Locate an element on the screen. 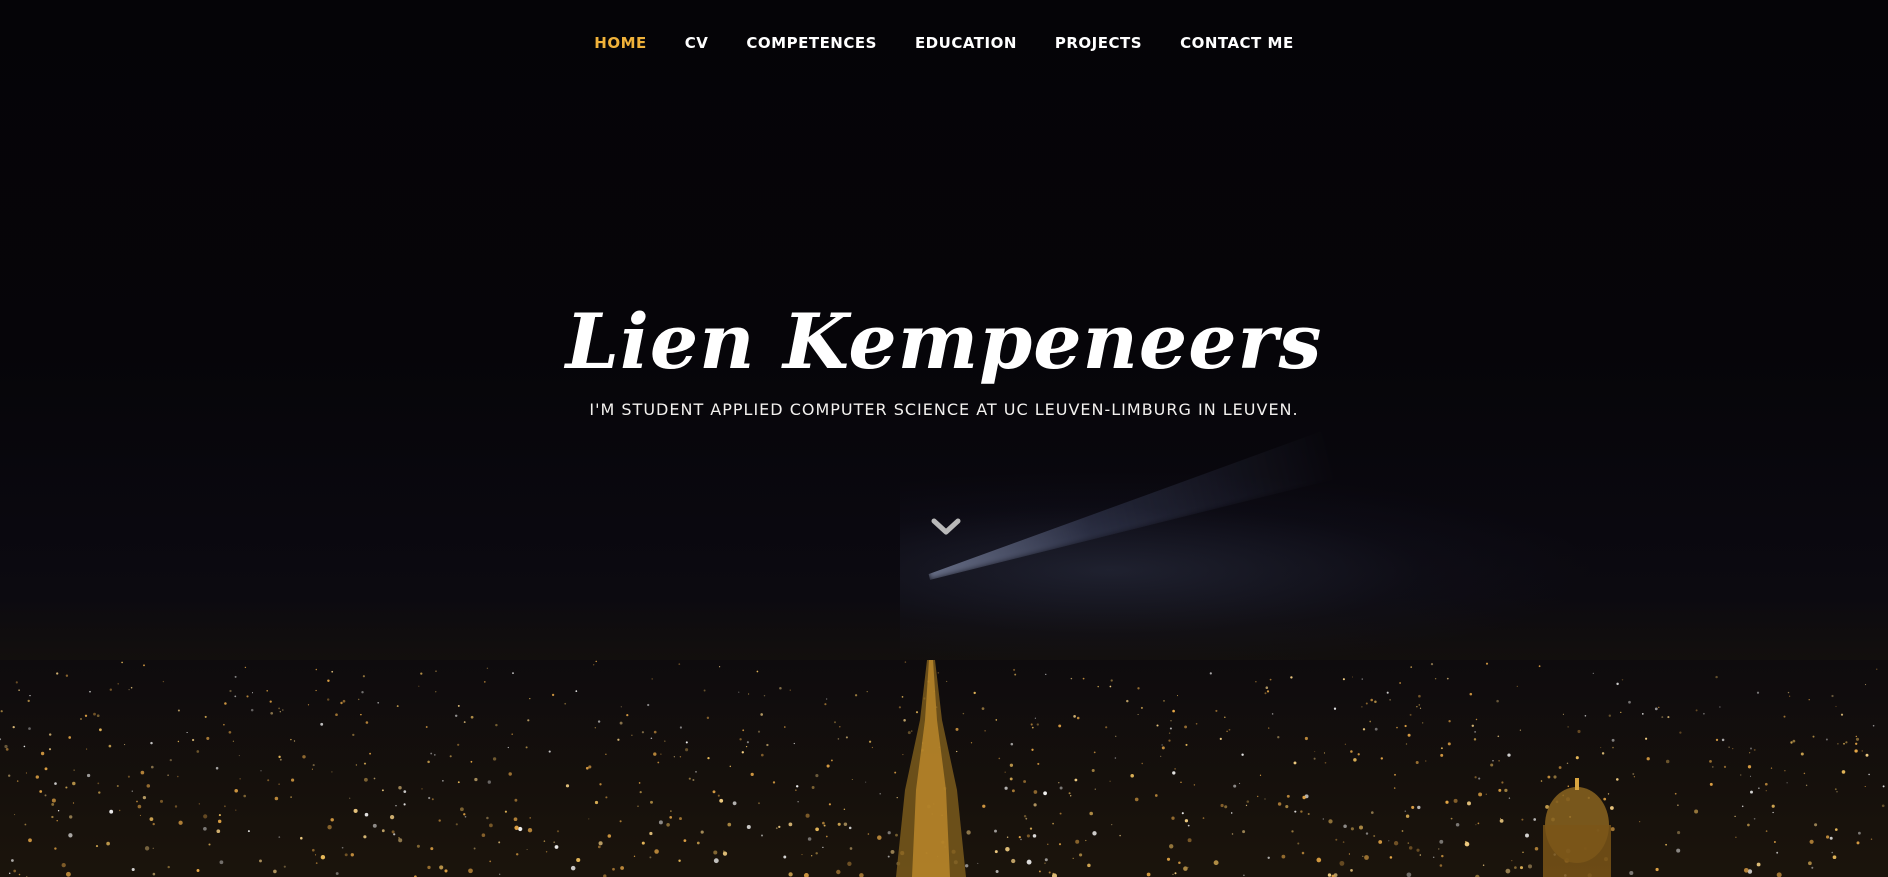 The image size is (1888, 877). nav-item-competences: COMPETENCES is located at coordinates (811, 43).